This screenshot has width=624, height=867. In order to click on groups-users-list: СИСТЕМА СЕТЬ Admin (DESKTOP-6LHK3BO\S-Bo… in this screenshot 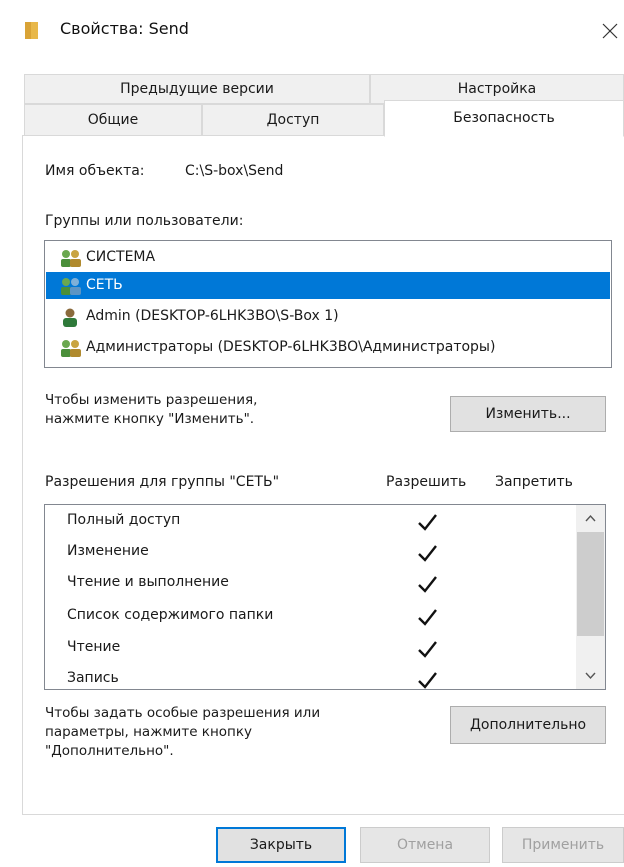, I will do `click(328, 304)`.